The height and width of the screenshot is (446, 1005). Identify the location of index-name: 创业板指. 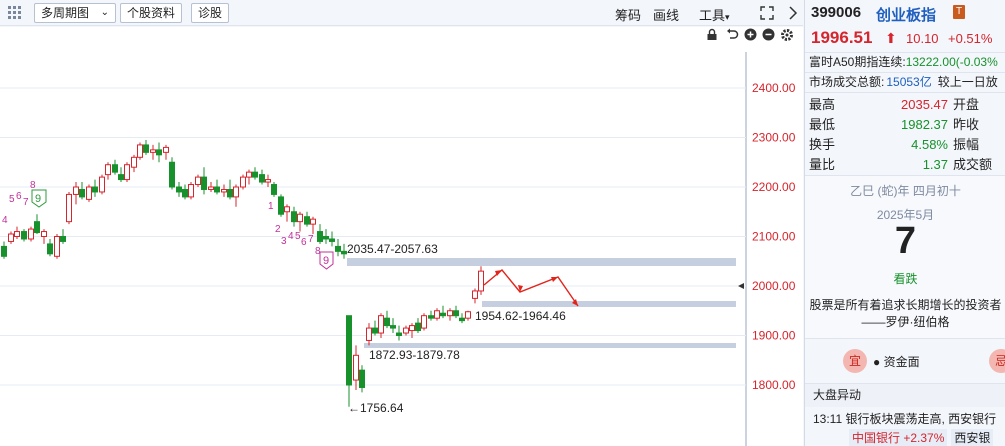
(906, 14).